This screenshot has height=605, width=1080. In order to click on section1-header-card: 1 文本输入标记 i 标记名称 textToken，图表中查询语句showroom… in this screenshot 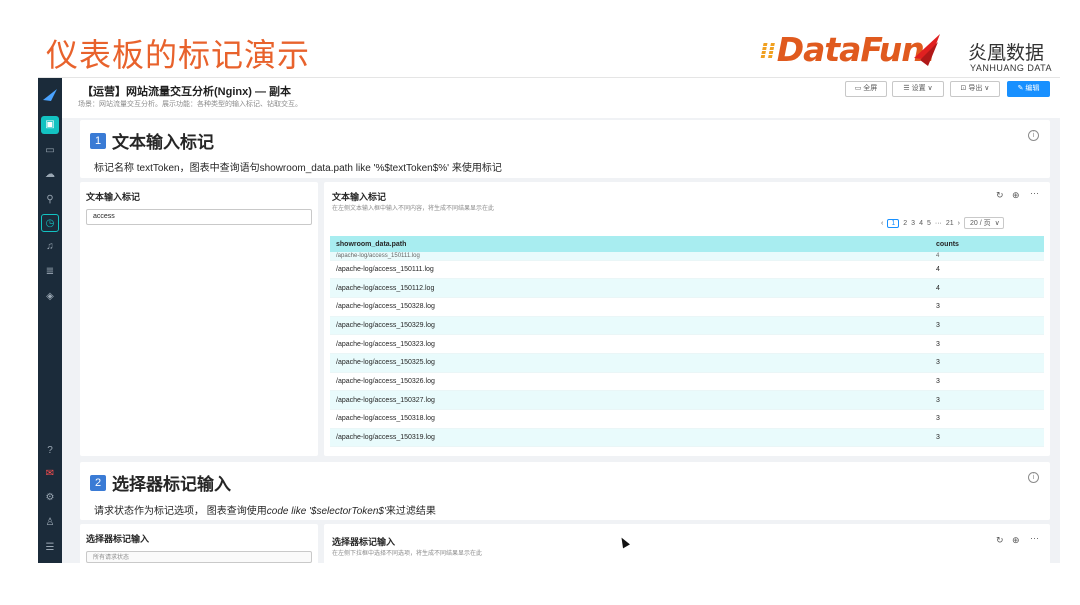, I will do `click(565, 149)`.